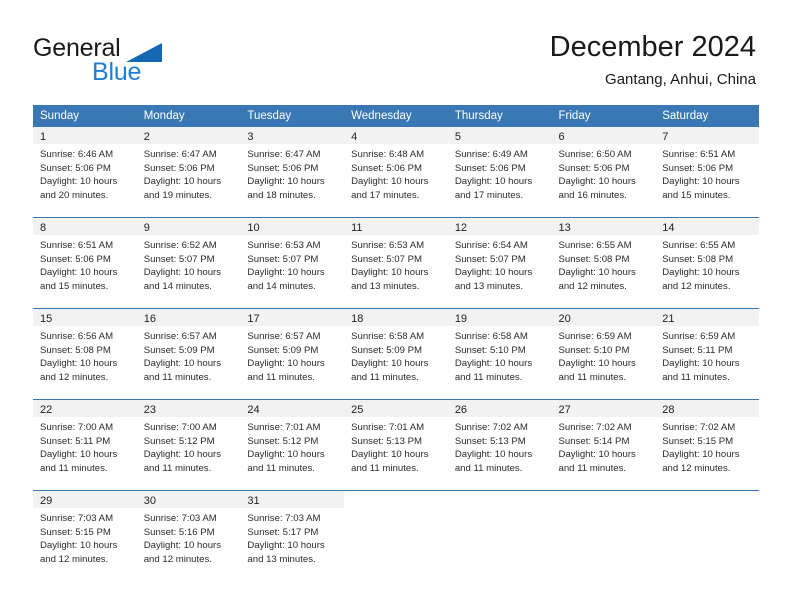 The width and height of the screenshot is (792, 612). Describe the element at coordinates (603, 226) in the screenshot. I see `day-number: 13` at that location.